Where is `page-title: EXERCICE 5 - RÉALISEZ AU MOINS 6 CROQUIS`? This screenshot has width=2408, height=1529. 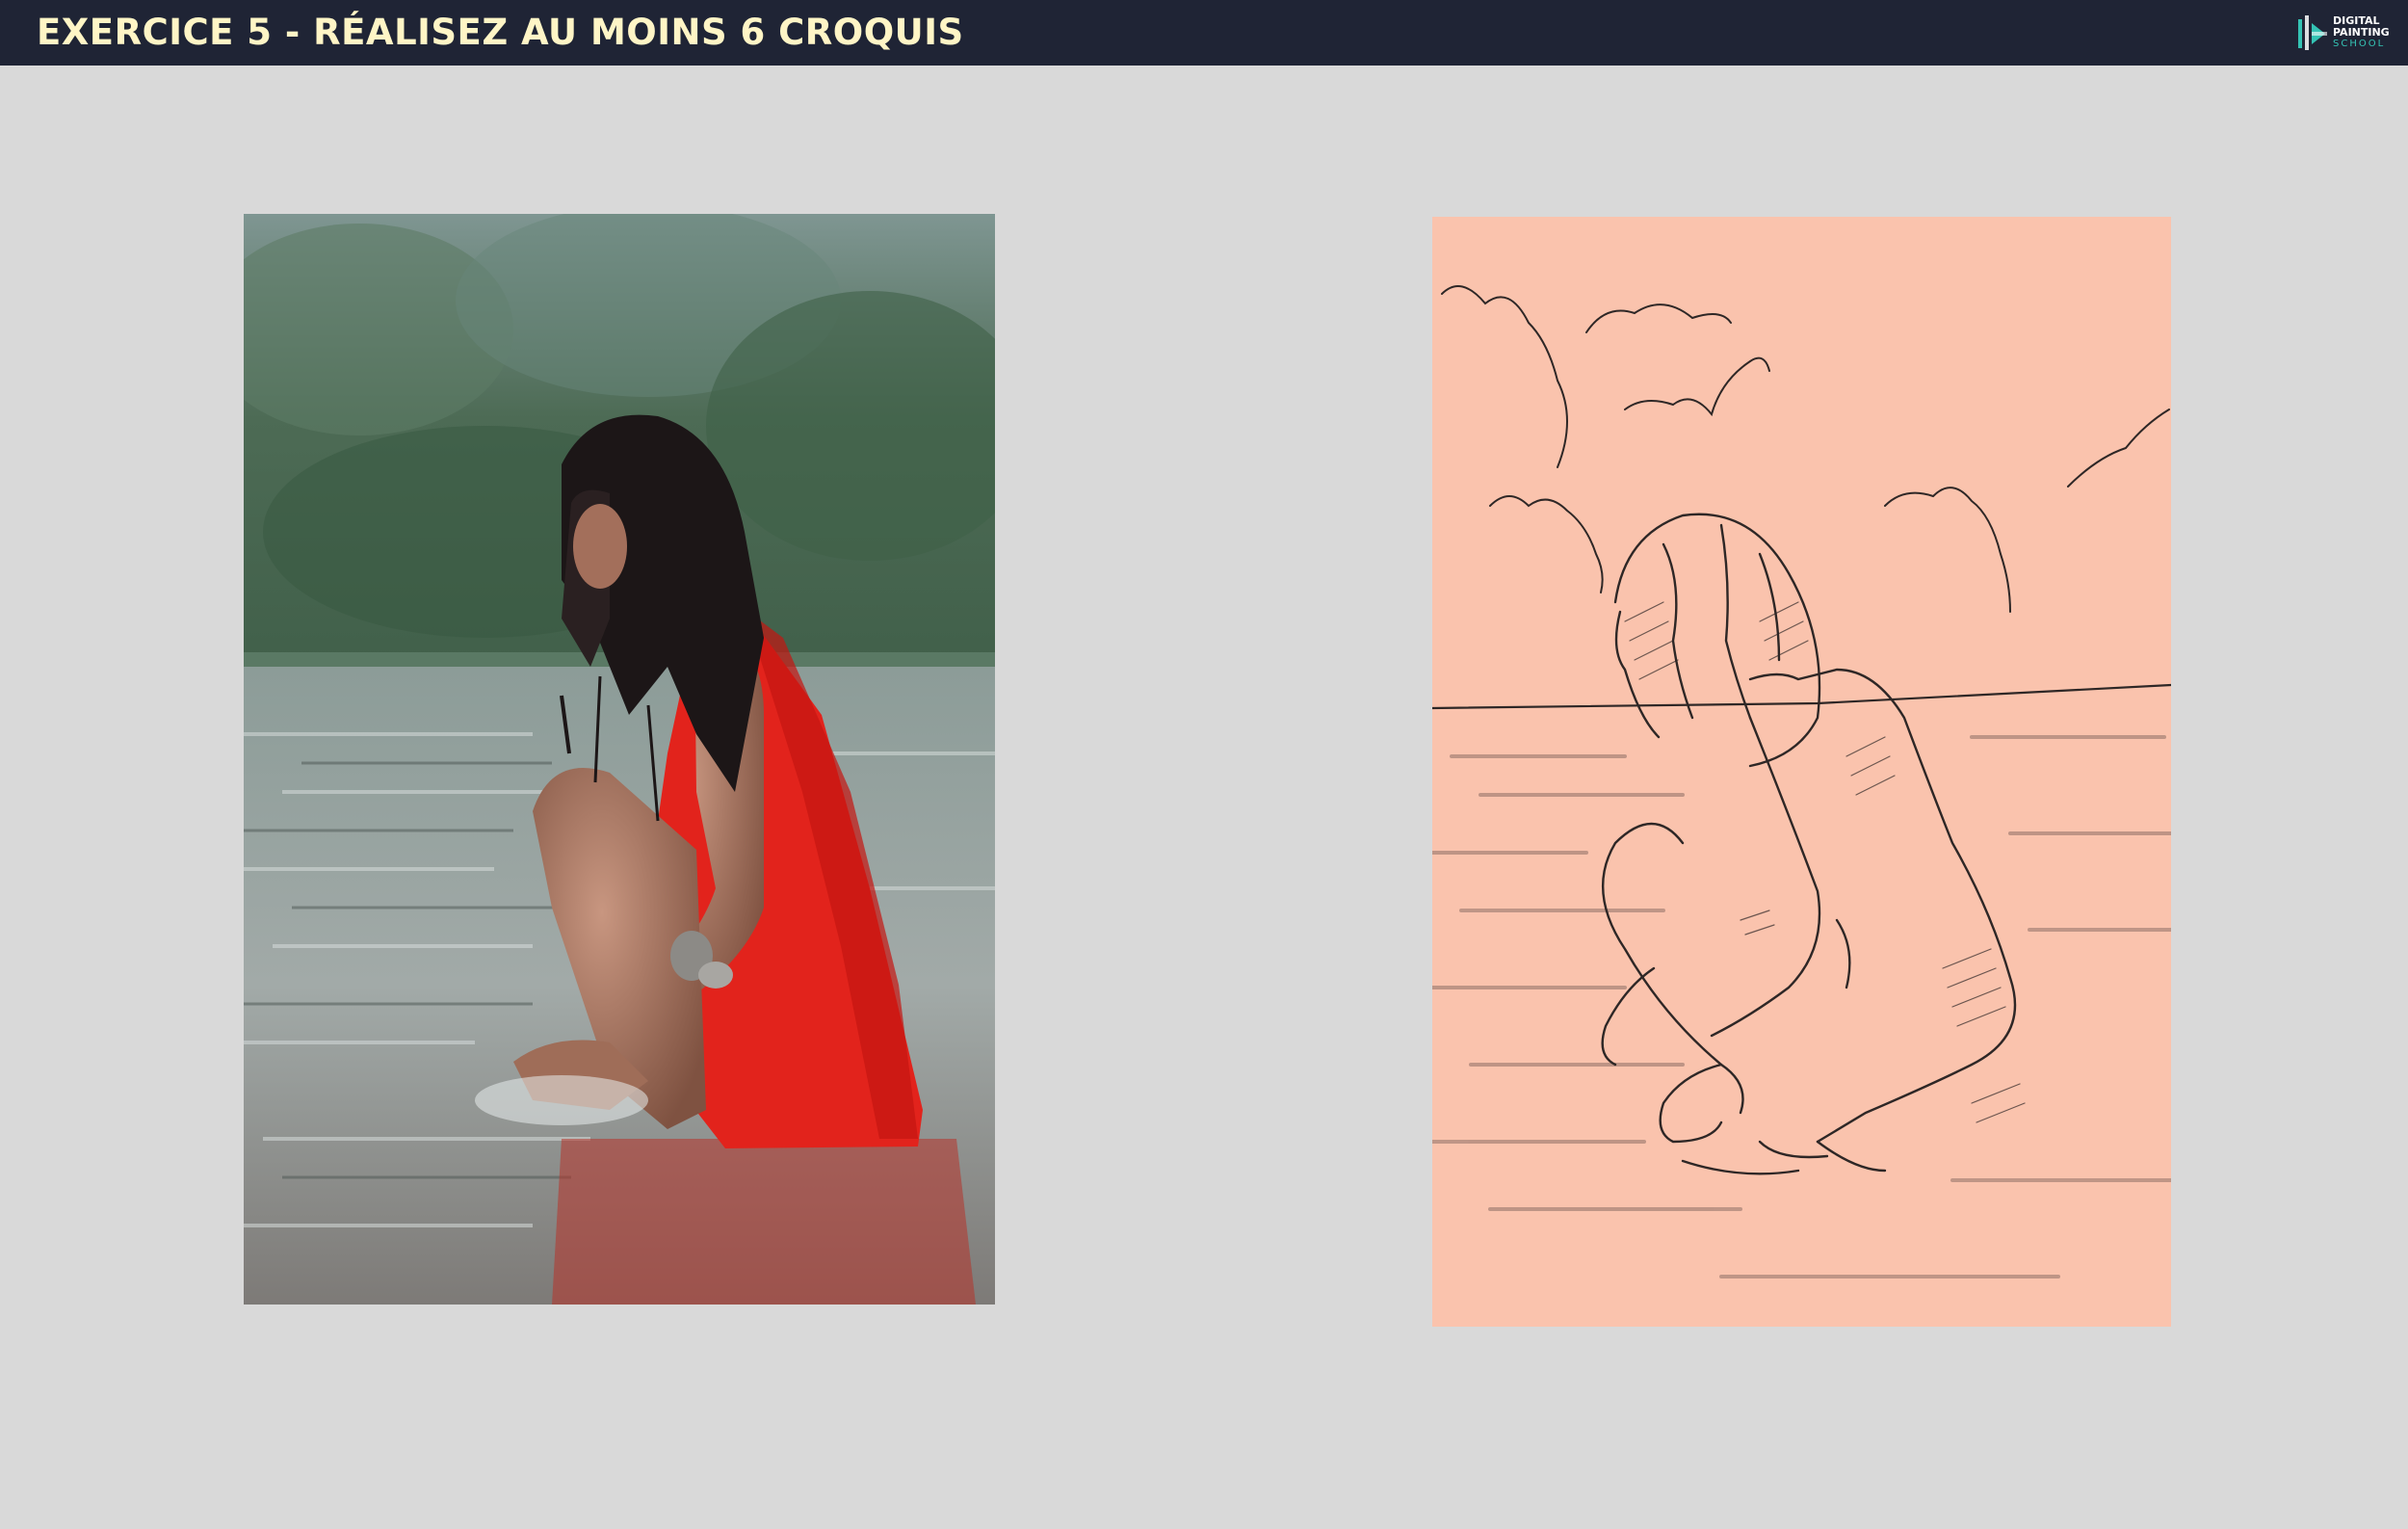
page-title: EXERCICE 5 - RÉALISEZ AU MOINS 6 CROQUIS is located at coordinates (500, 33).